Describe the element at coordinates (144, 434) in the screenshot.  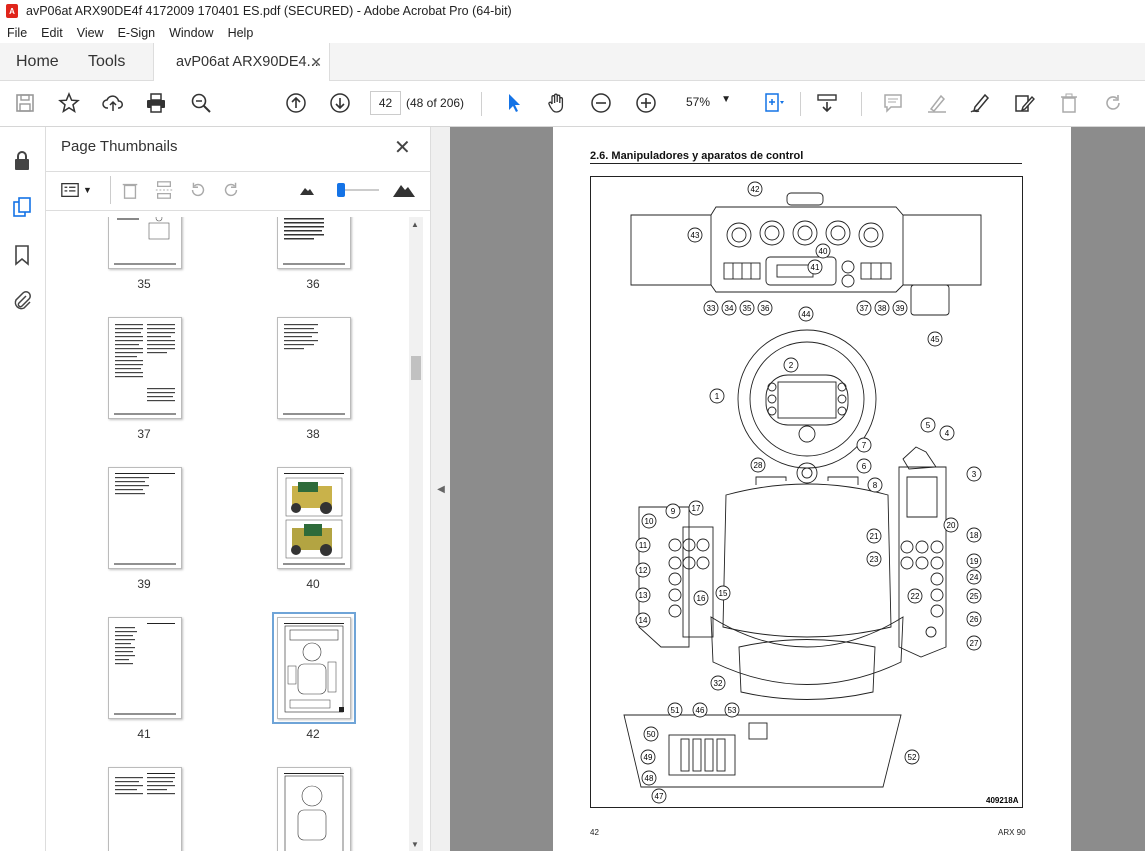
I see `thumbnail-label: 37` at that location.